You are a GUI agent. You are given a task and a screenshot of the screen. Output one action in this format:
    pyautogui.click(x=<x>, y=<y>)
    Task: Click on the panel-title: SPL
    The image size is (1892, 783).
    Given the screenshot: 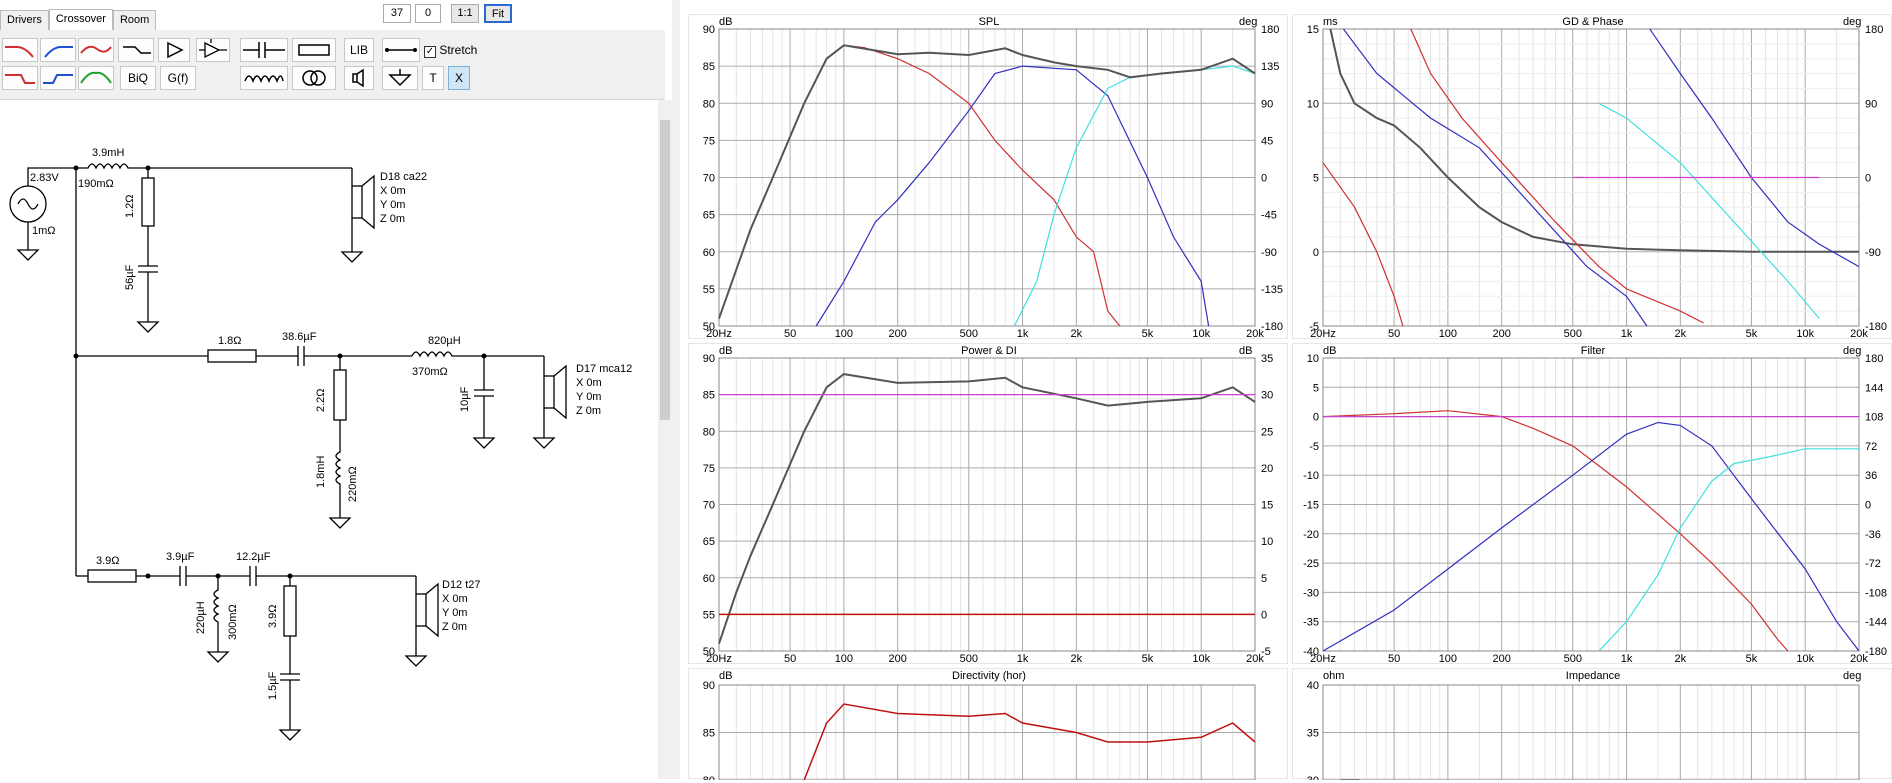 What is the action you would take?
    pyautogui.click(x=989, y=22)
    